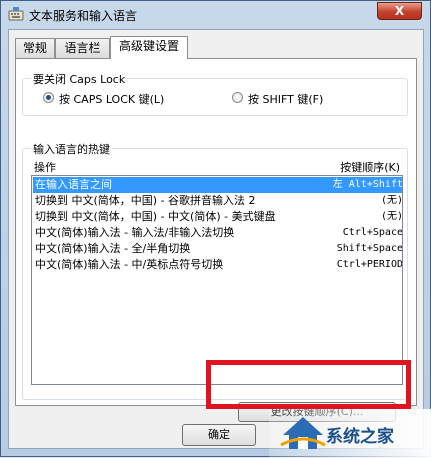 Image resolution: width=431 pixels, height=458 pixels. What do you see at coordinates (399, 11) in the screenshot?
I see `close-button: X` at bounding box center [399, 11].